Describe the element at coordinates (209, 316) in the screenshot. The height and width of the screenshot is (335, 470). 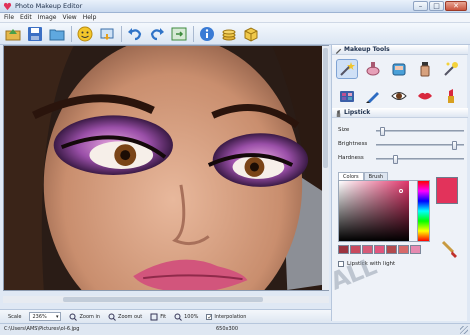
I see `interpolation-checkbox: ✓` at that location.